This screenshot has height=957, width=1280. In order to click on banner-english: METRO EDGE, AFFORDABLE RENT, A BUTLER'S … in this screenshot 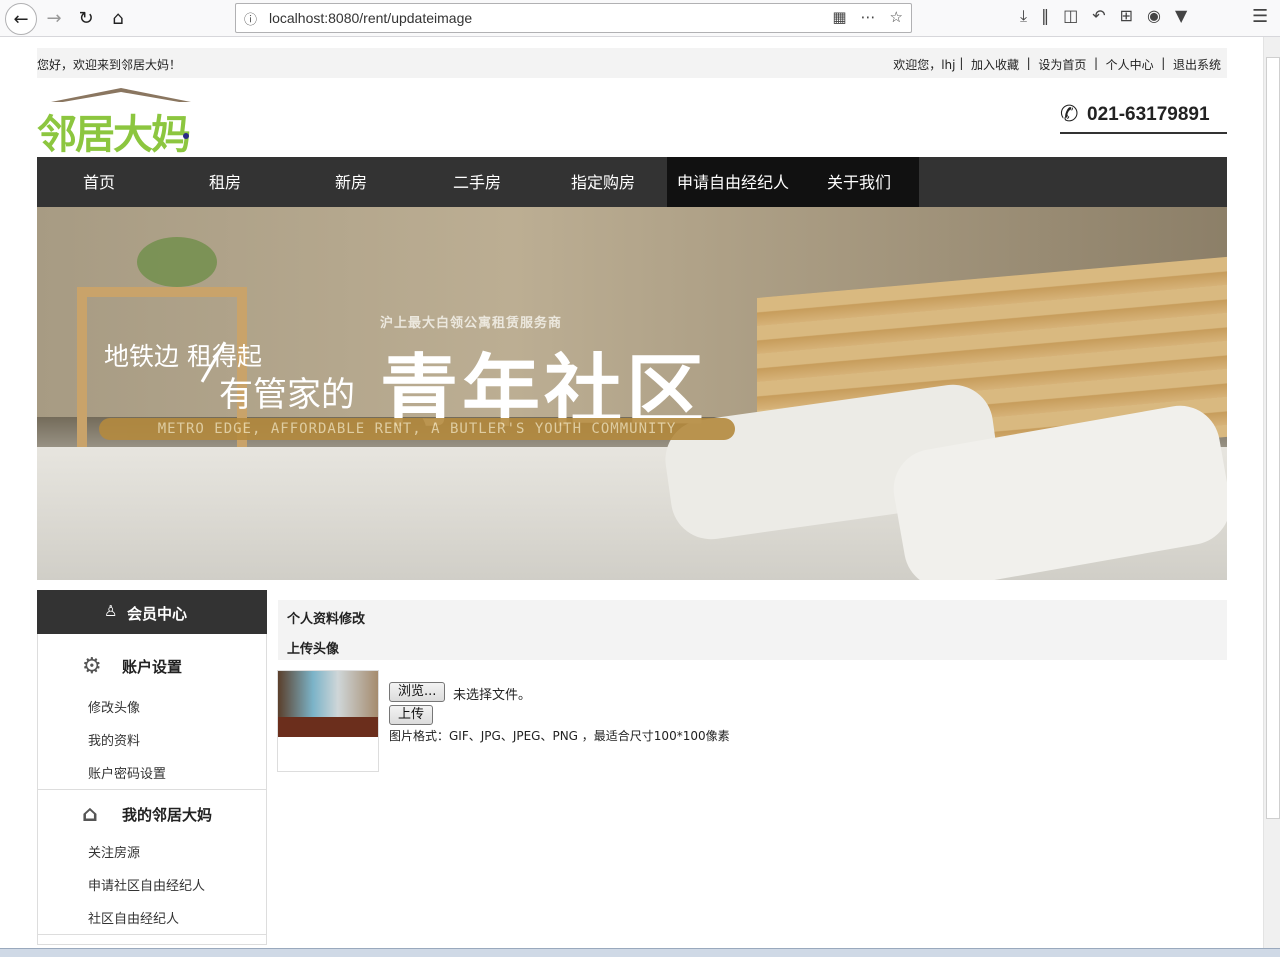, I will do `click(417, 429)`.